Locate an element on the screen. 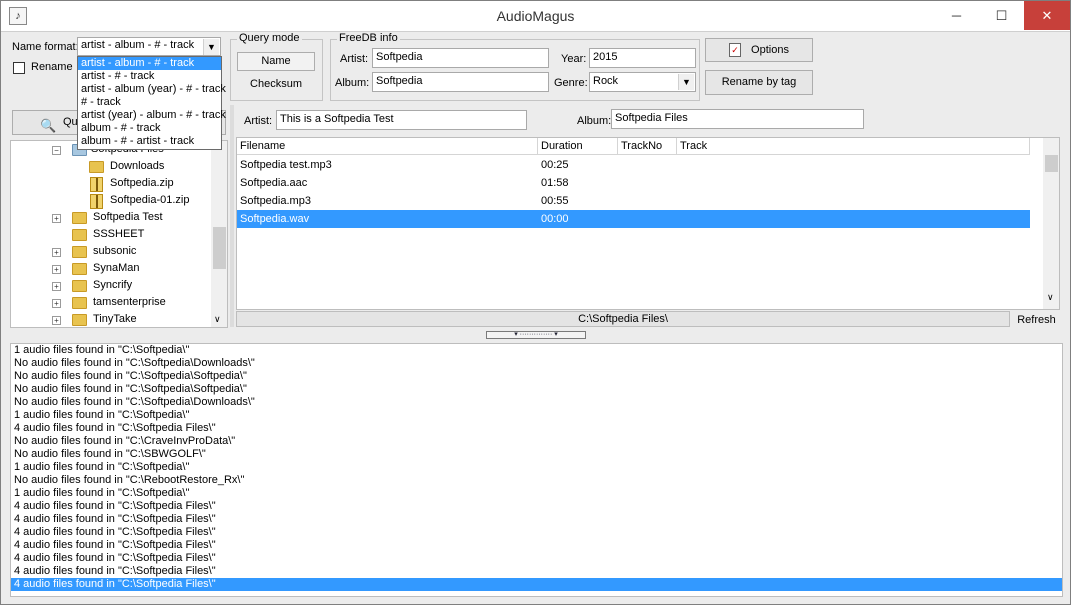 The height and width of the screenshot is (605, 1071). freedb-year-field: 2015 is located at coordinates (642, 58).